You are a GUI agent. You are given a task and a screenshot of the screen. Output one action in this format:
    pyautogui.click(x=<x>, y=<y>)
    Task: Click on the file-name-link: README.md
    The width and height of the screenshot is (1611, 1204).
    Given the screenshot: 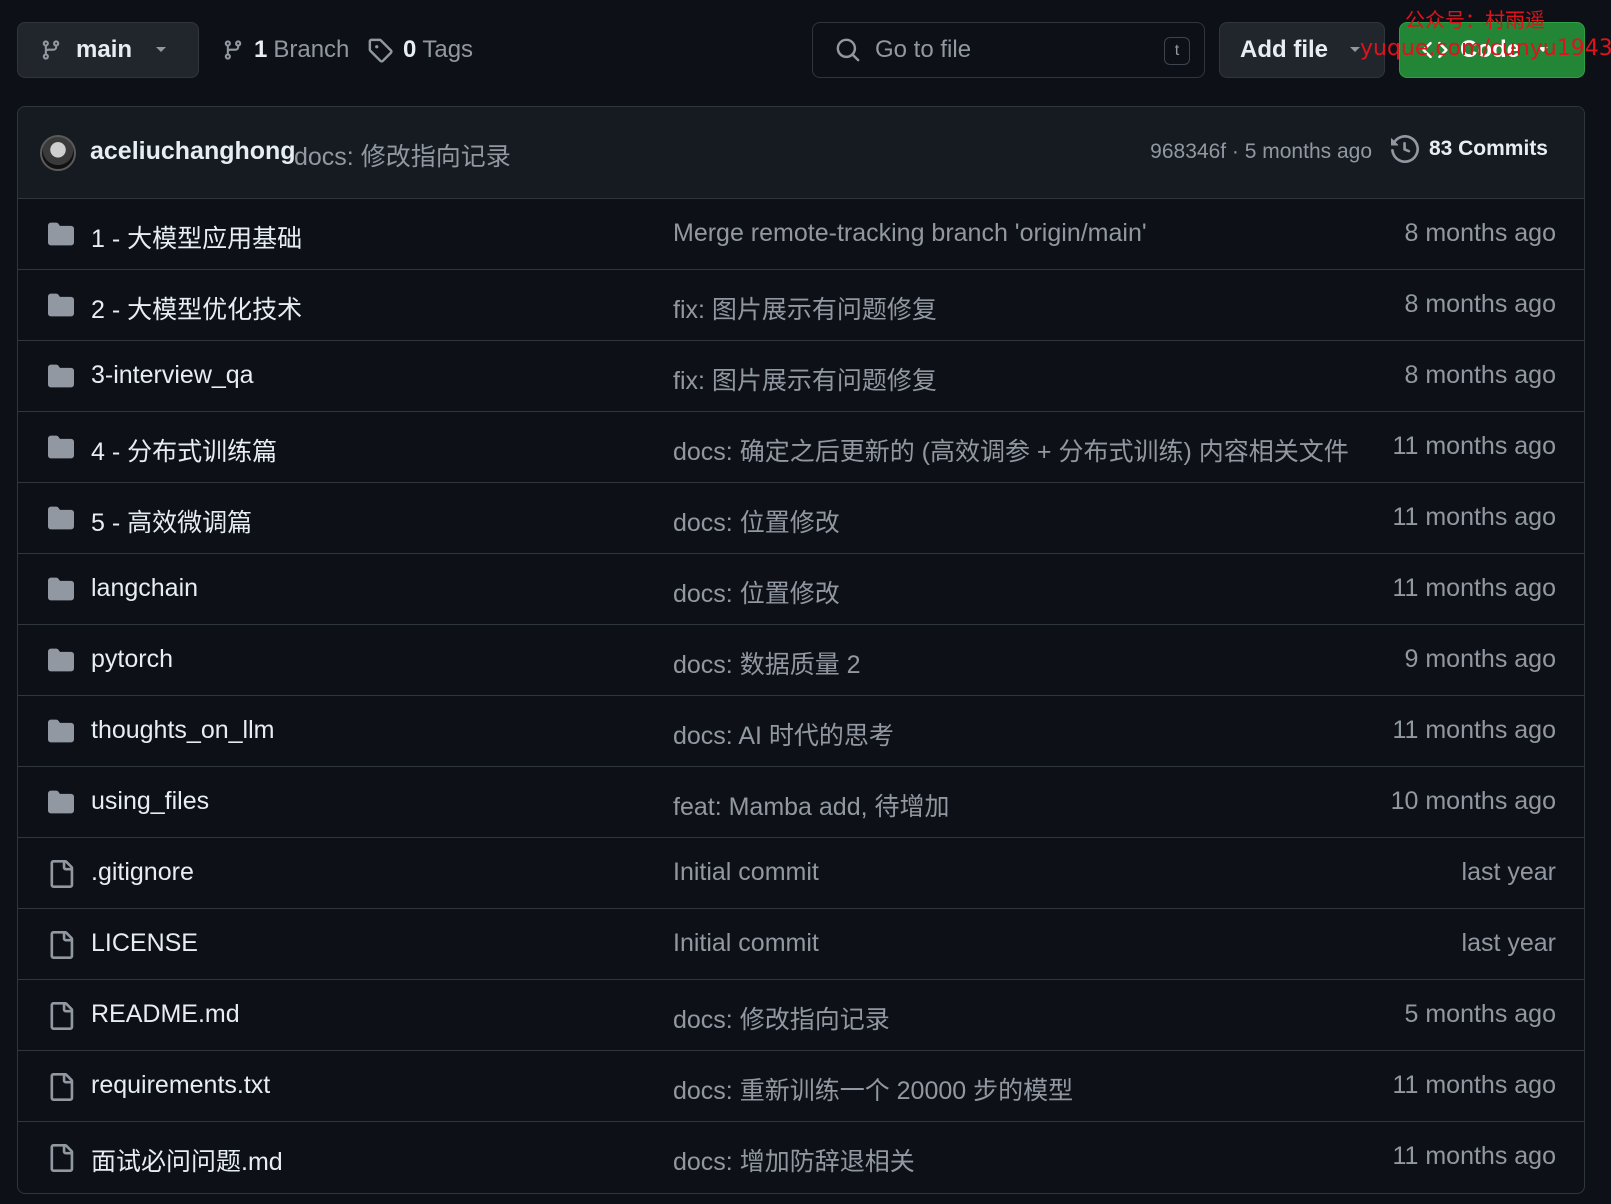 What is the action you would take?
    pyautogui.click(x=165, y=1014)
    